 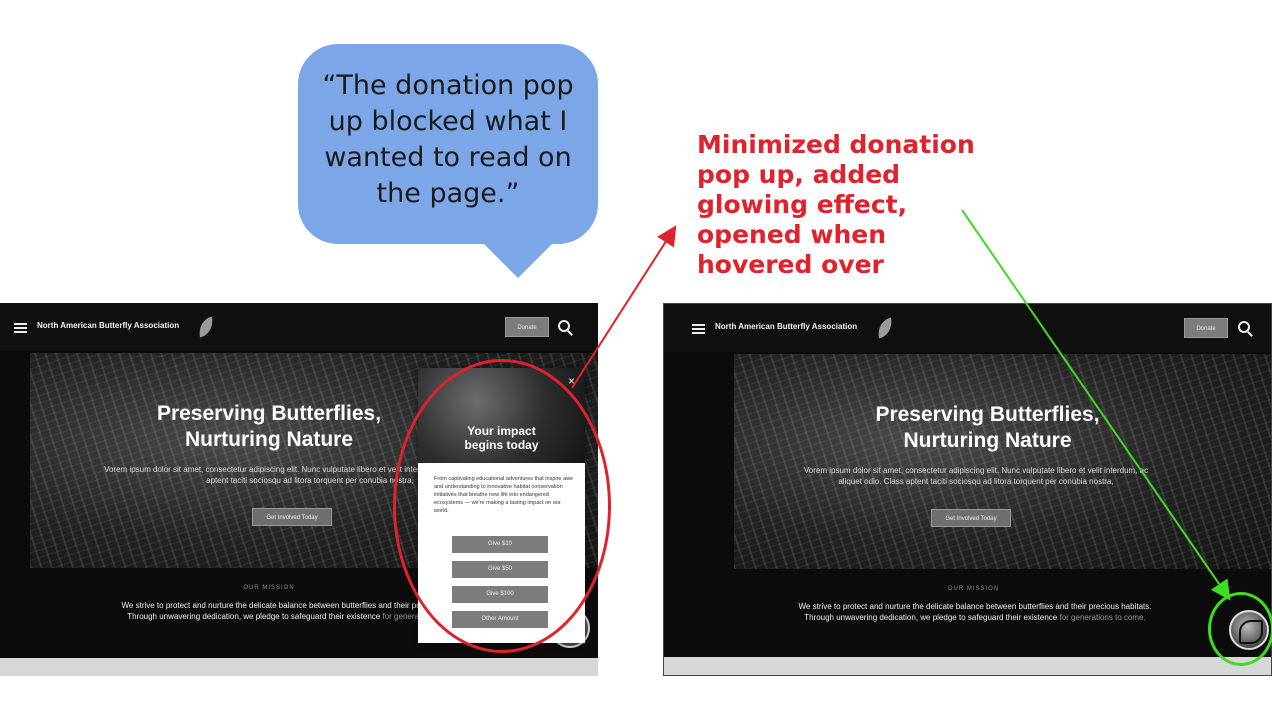 What do you see at coordinates (1102, 617) in the screenshot?
I see `mission-text-dim: for generations to come.` at bounding box center [1102, 617].